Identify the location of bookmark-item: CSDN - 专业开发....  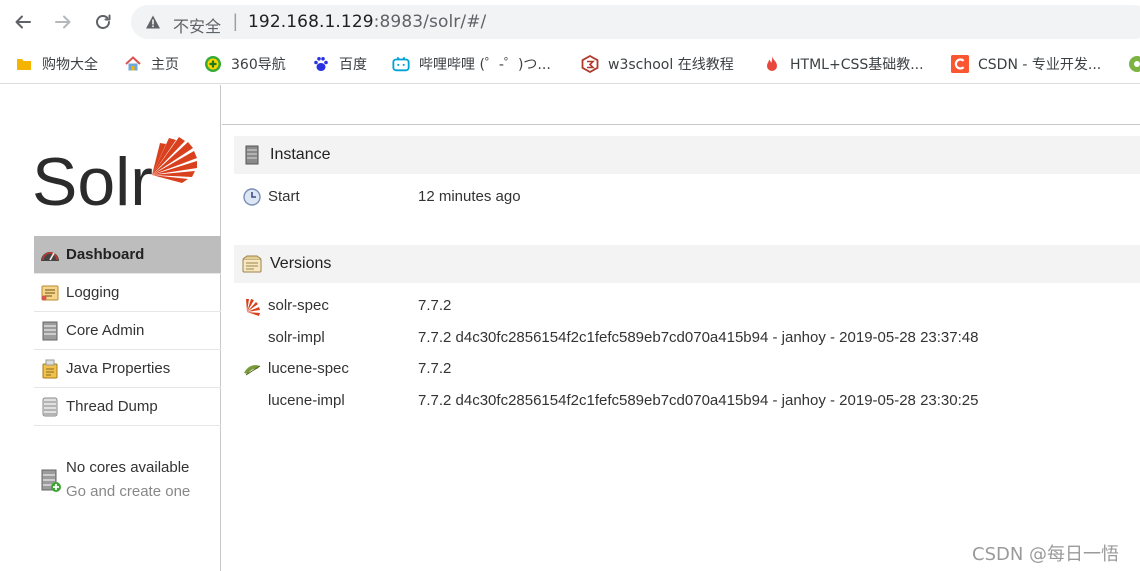
(1026, 64).